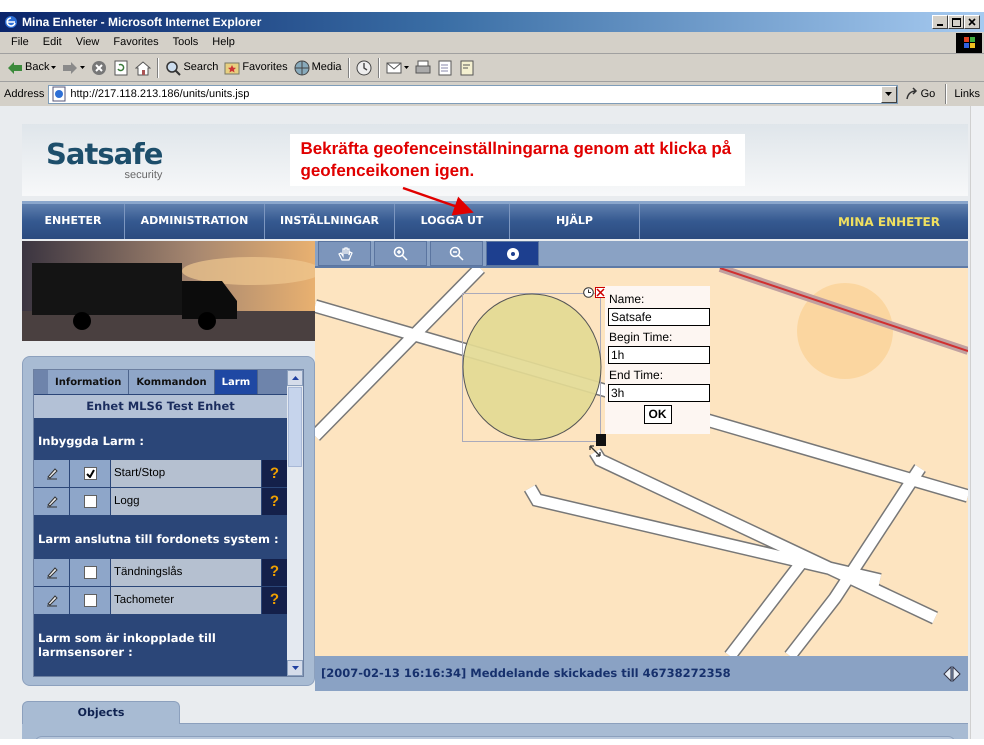 The image size is (984, 745). What do you see at coordinates (223, 42) in the screenshot?
I see `menu-item: Help` at bounding box center [223, 42].